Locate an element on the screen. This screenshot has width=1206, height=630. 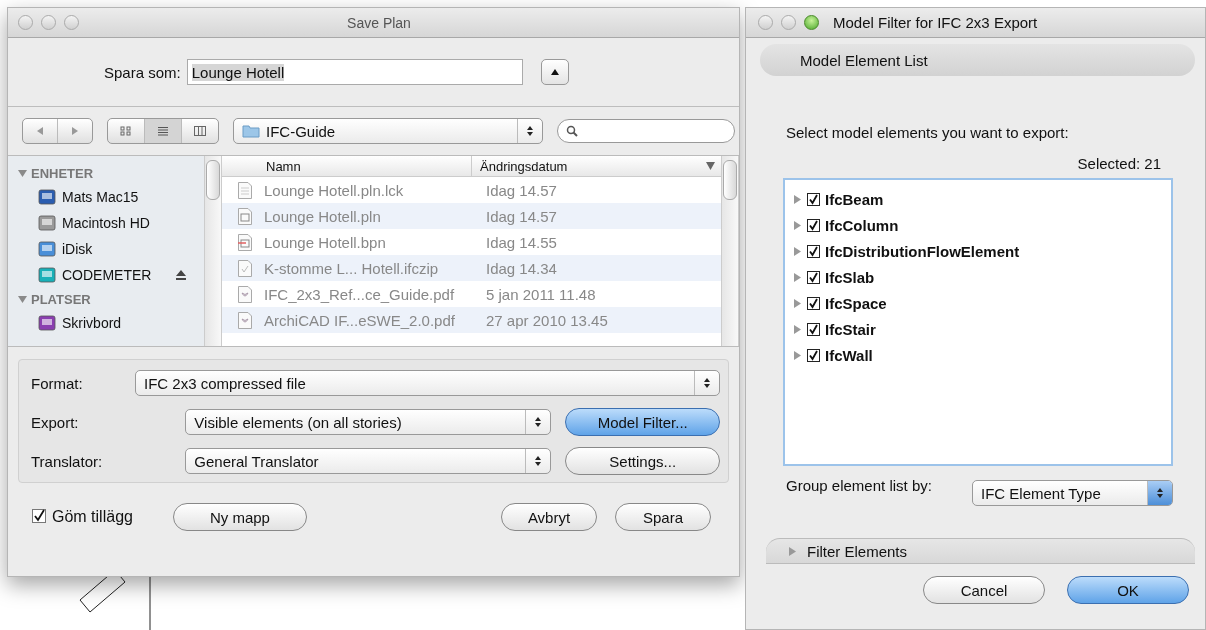
column-header: Ändringsdatum is located at coordinates (596, 166).